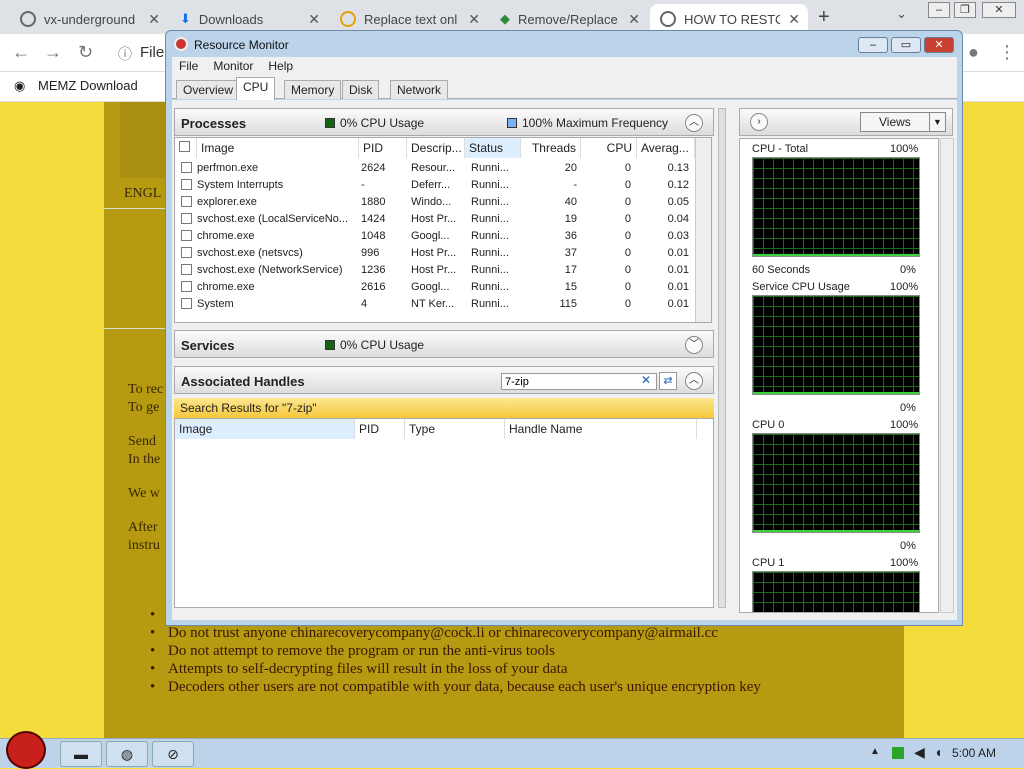 This screenshot has width=1024, height=769. Describe the element at coordinates (939, 45) in the screenshot. I see `close-button: ✕` at that location.